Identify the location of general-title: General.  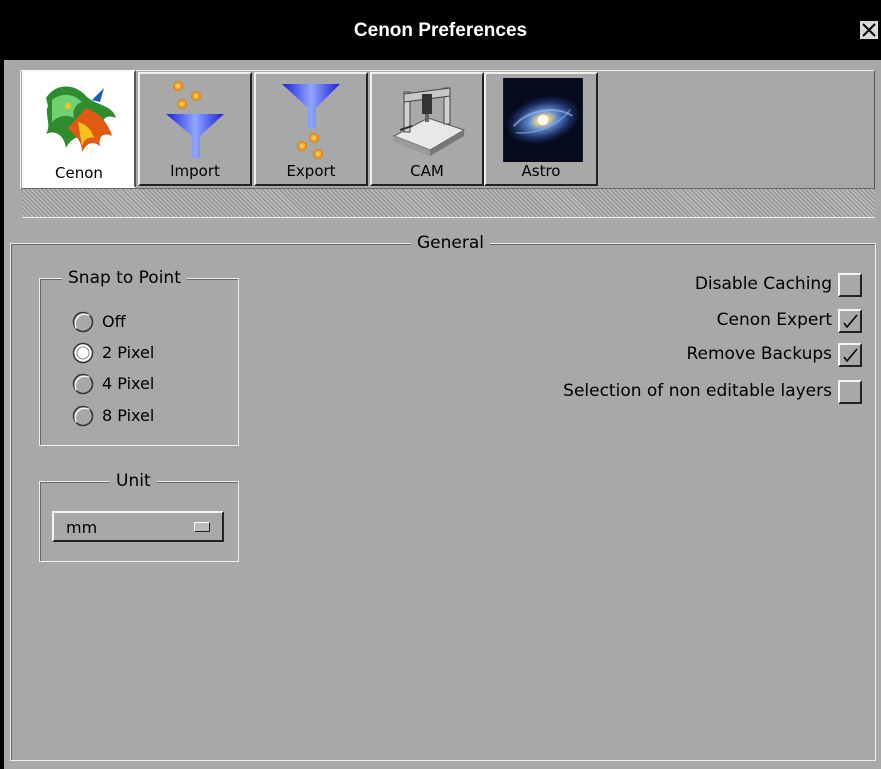
(450, 243).